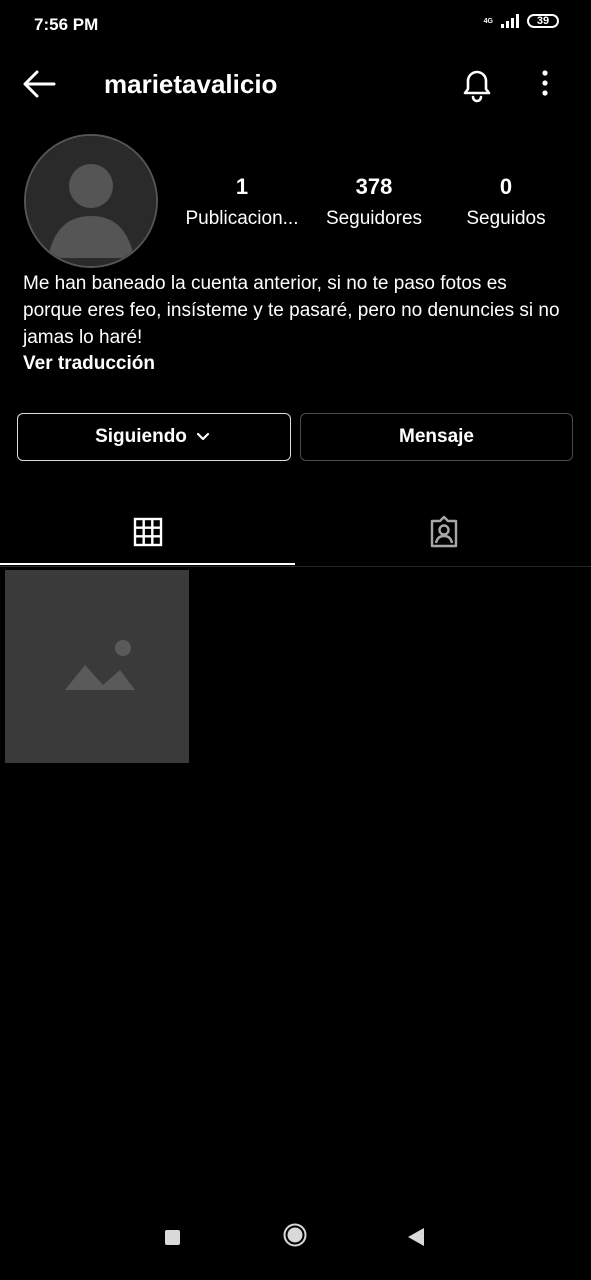  I want to click on recent-apps-button, so click(172, 1237).